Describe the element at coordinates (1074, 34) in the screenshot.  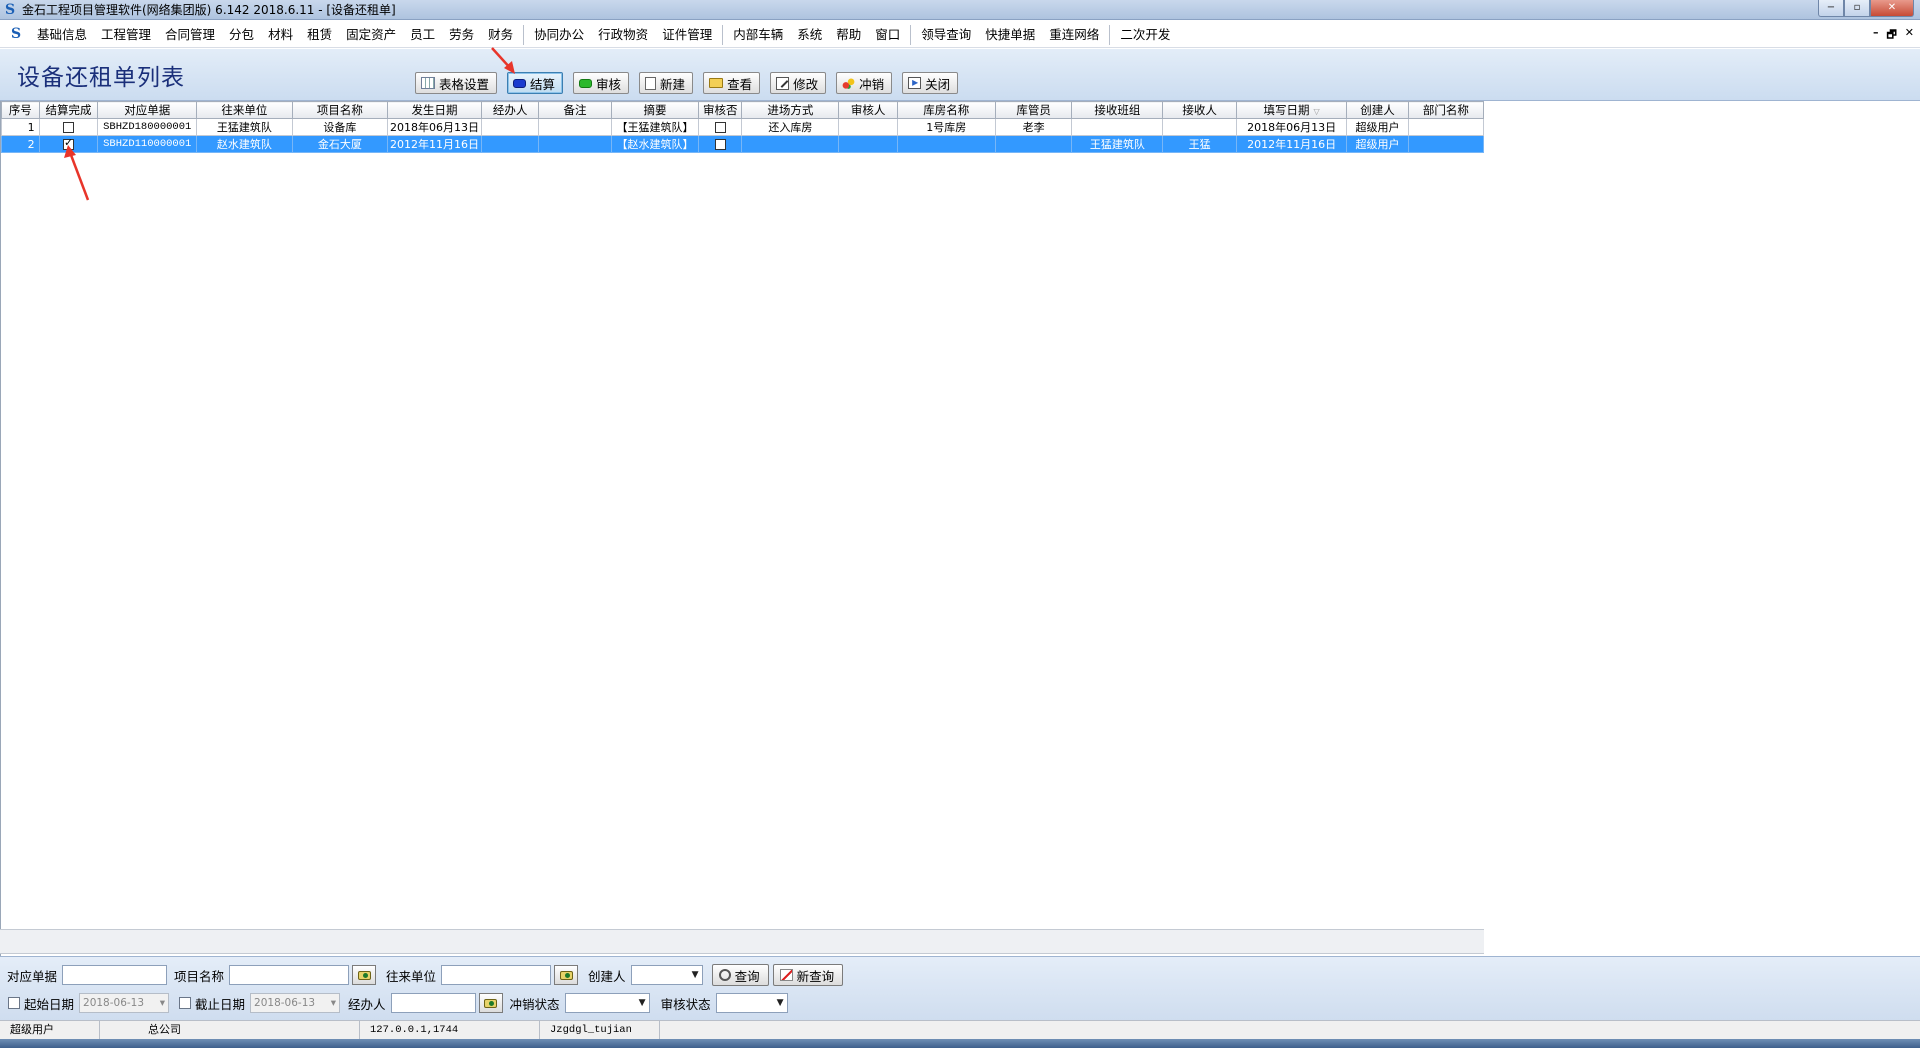
I see `menu-item: 重连网络` at that location.